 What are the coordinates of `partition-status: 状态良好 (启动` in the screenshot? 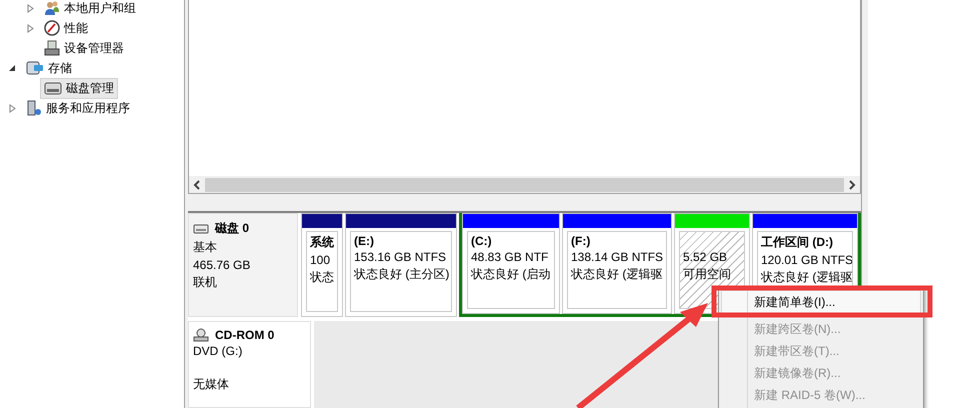 It's located at (511, 274).